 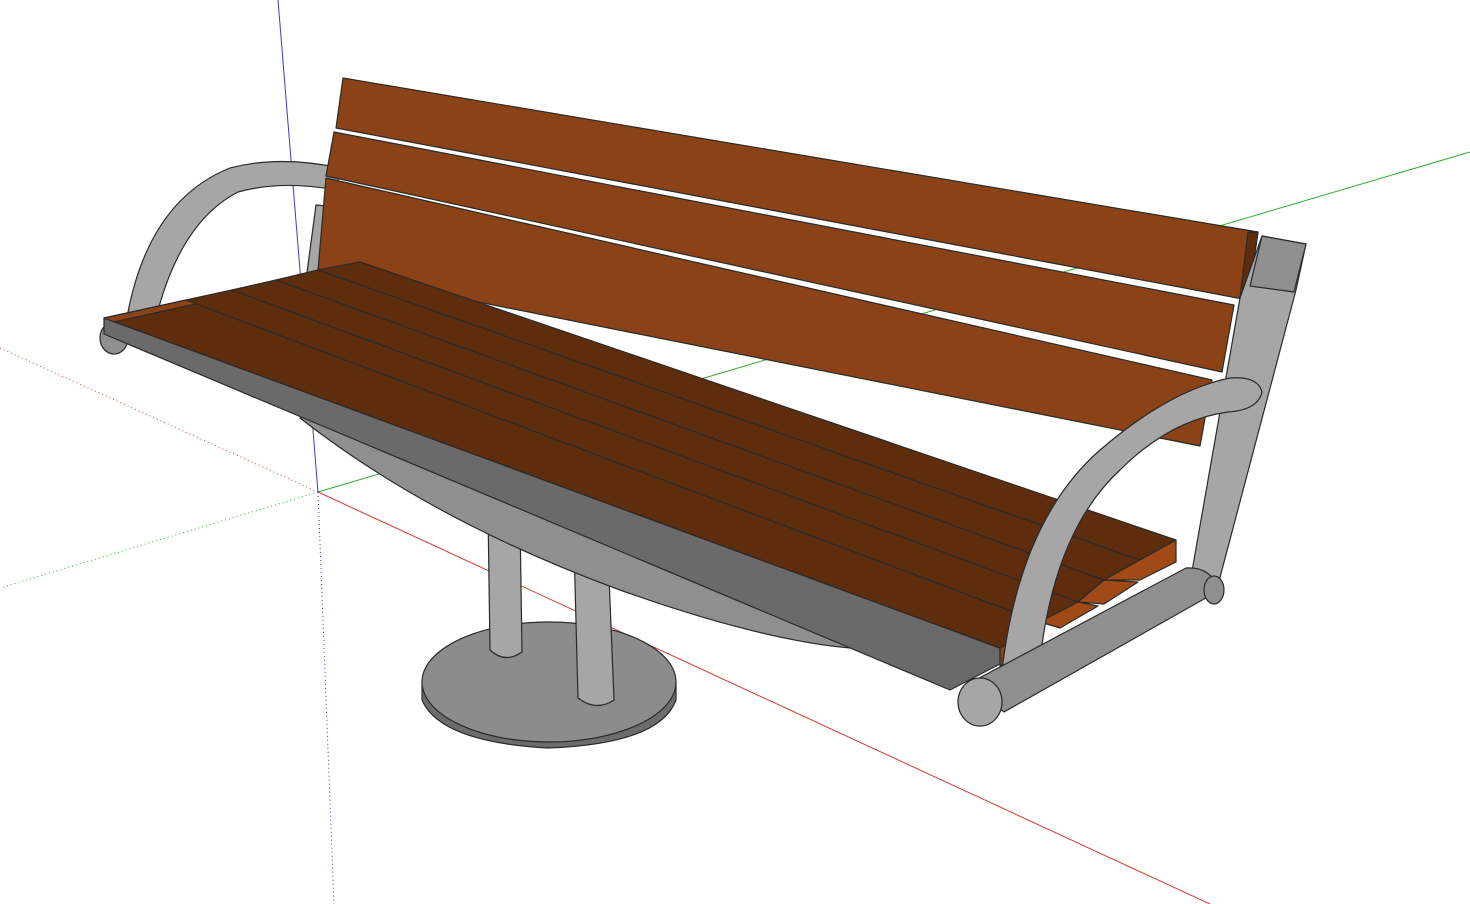 I want to click on blue-axis-hidden, so click(x=326, y=697).